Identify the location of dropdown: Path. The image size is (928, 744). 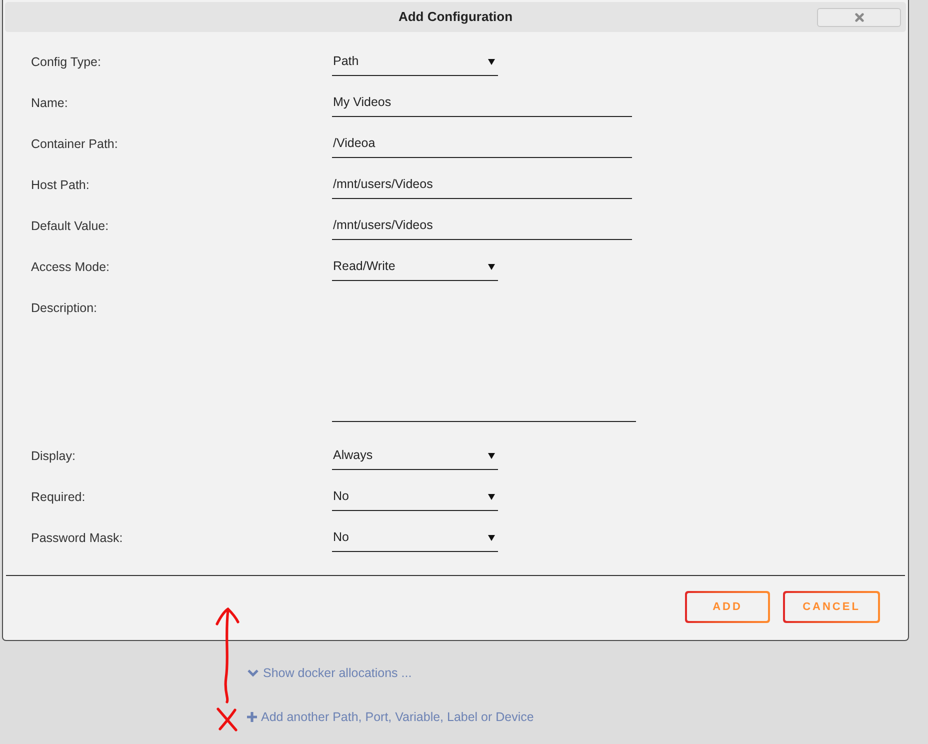
(415, 62).